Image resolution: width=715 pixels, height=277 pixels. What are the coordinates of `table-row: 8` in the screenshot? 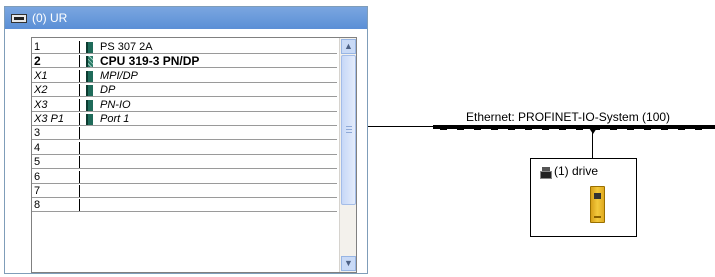 It's located at (184, 206).